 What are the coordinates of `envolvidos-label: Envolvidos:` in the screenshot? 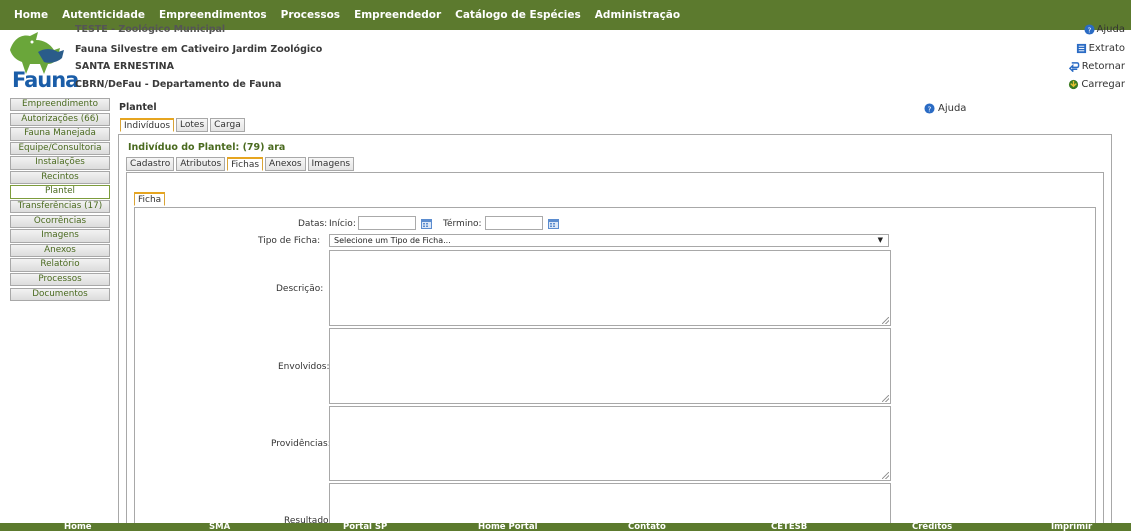 It's located at (304, 367).